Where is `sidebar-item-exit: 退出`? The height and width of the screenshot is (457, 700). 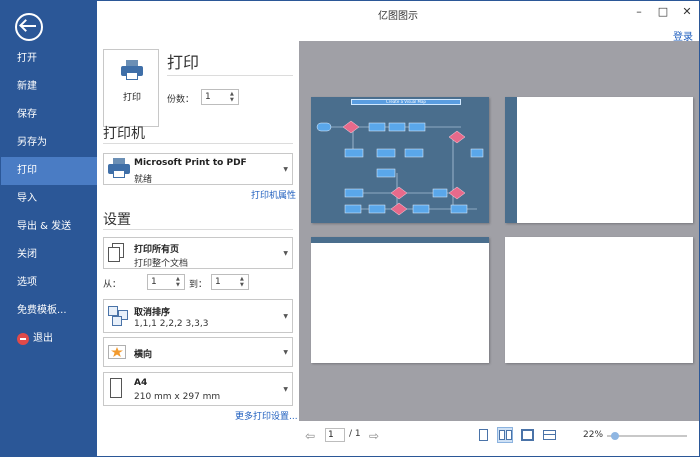
sidebar-item-exit: 退出 is located at coordinates (49, 339).